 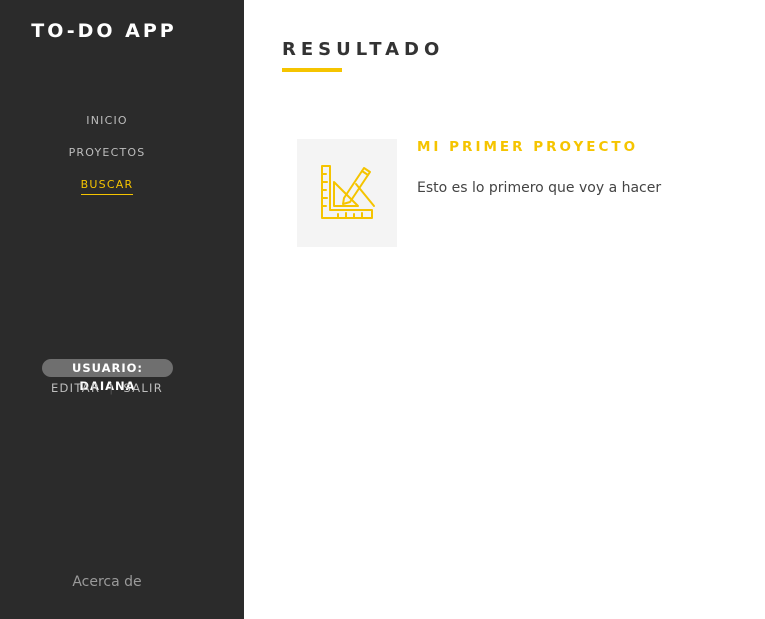 What do you see at coordinates (75, 388) in the screenshot?
I see `edit-user-link: EDITAR` at bounding box center [75, 388].